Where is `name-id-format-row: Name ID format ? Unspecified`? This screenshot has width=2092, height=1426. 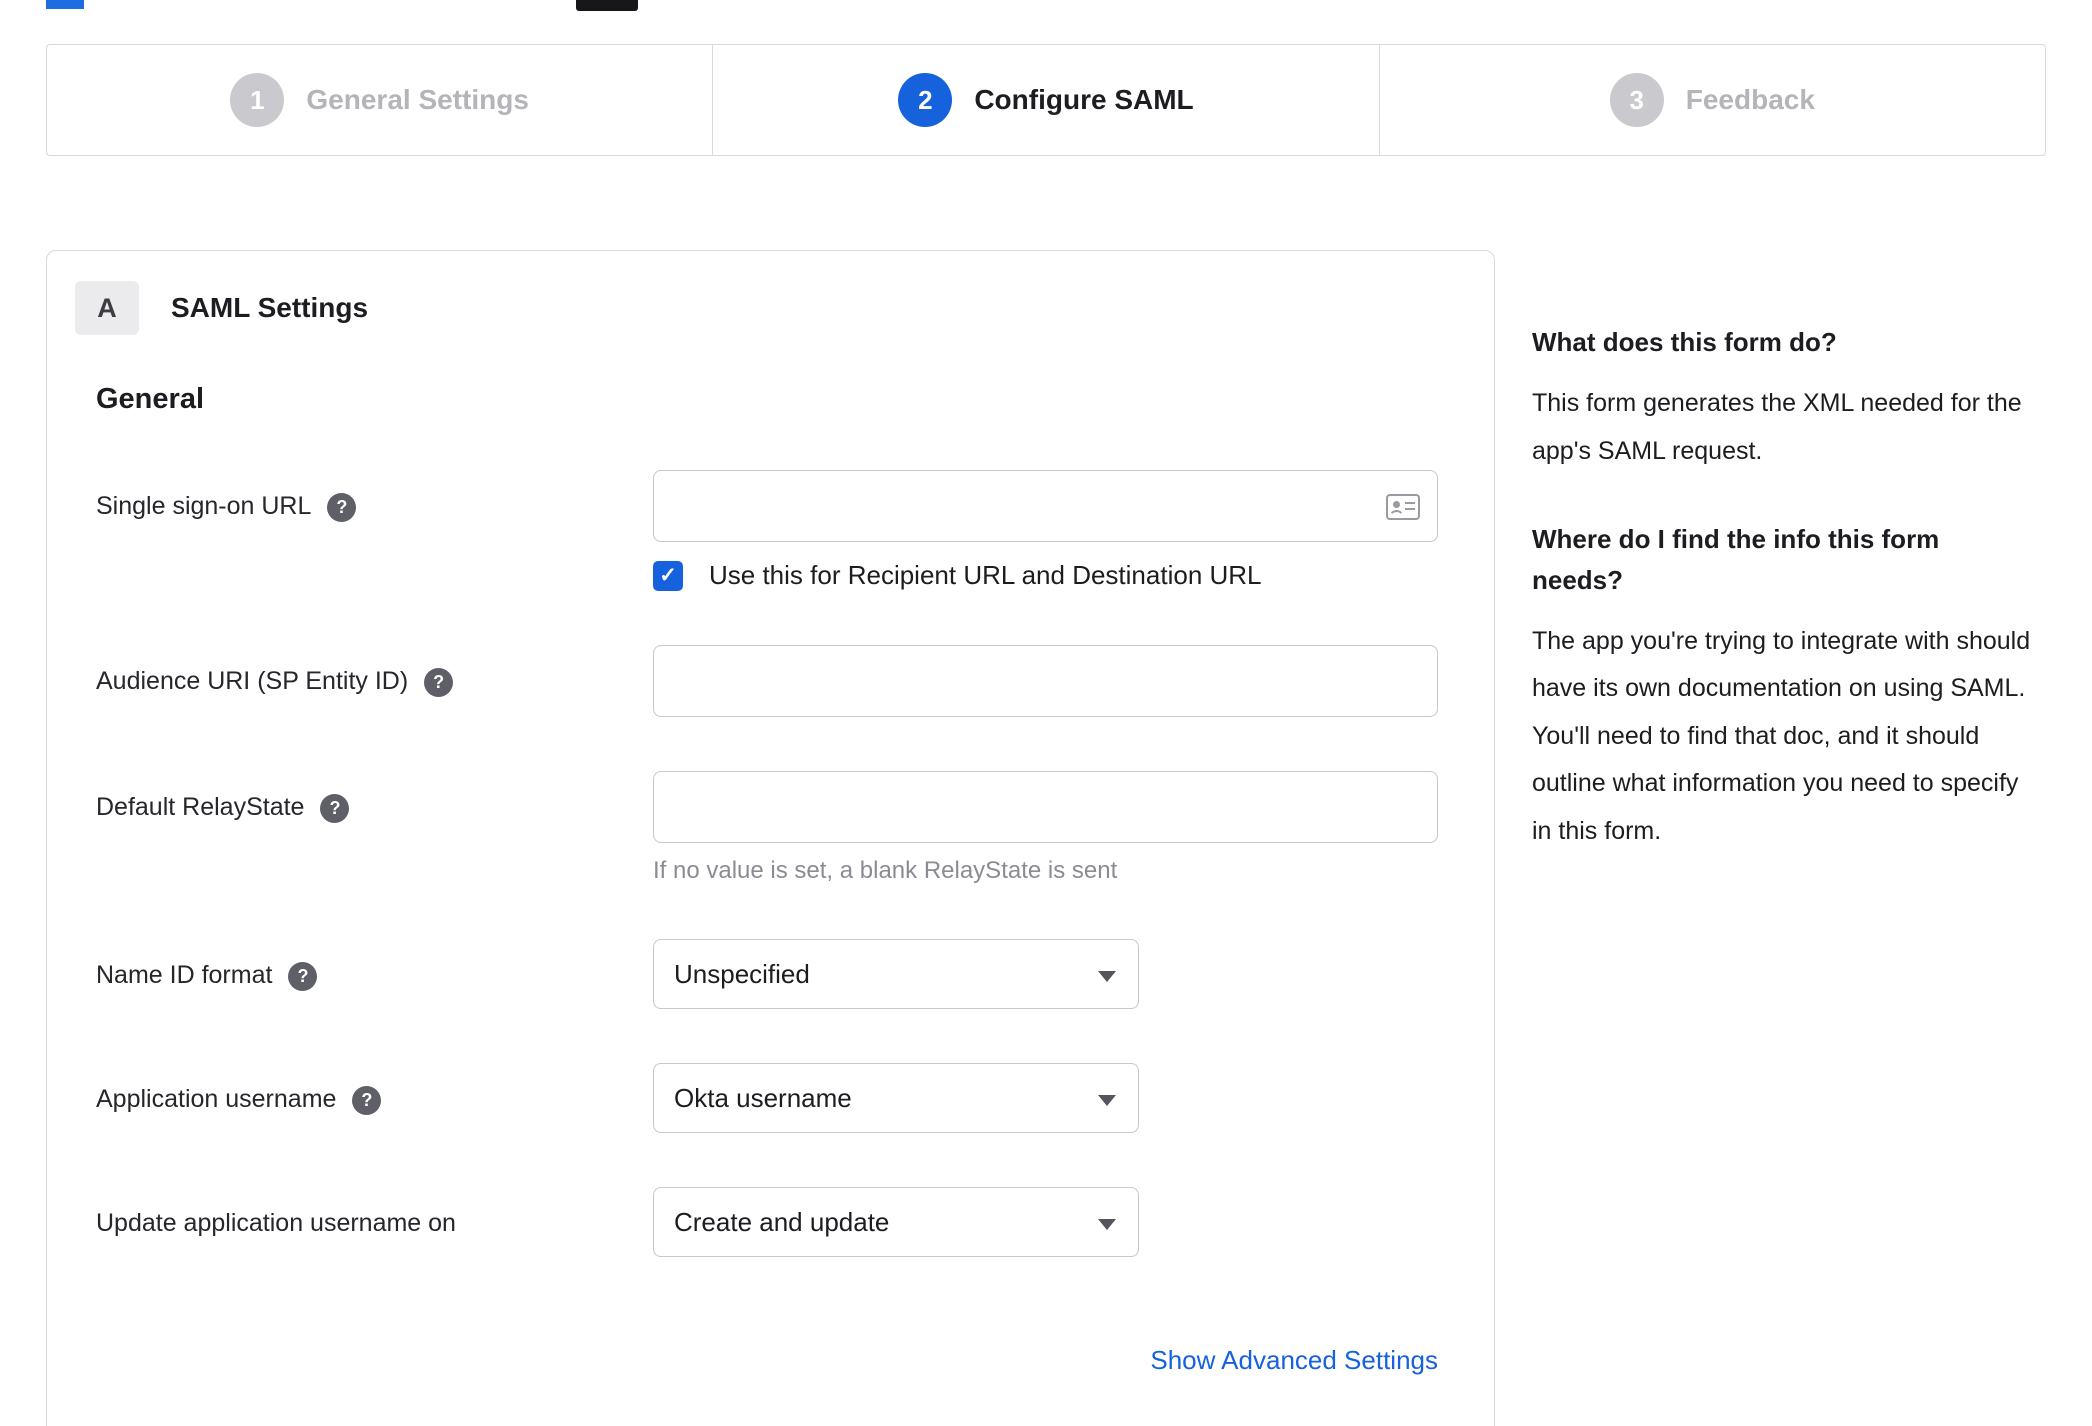
name-id-format-row: Name ID format ? Unspecified is located at coordinates (795, 974).